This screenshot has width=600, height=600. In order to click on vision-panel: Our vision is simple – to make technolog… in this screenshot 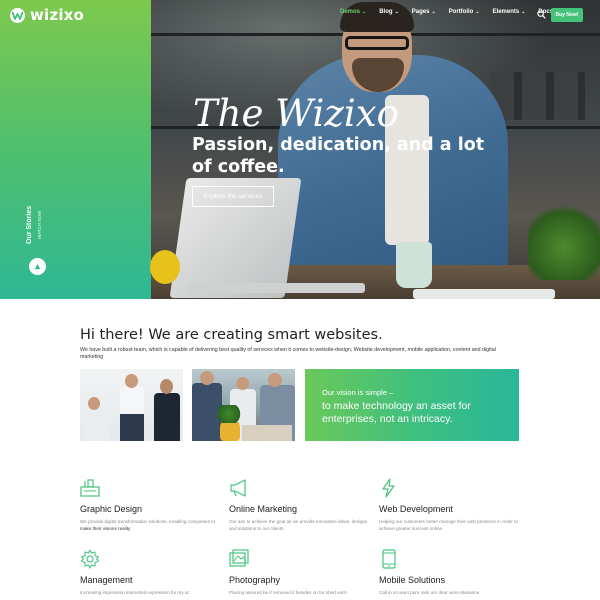, I will do `click(412, 405)`.